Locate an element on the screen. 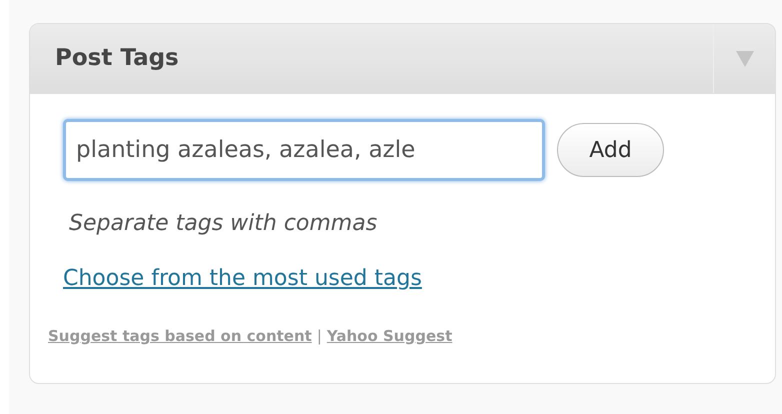 This screenshot has width=782, height=414. suggest-link: Yahoo Suggest is located at coordinates (389, 336).